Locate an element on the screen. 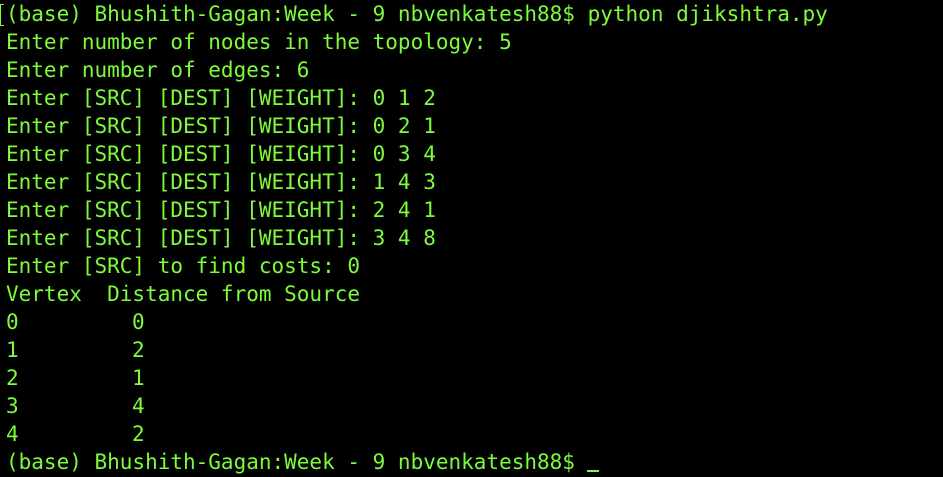 The image size is (943, 477). edge-input-line: Enter [SRC] [DEST] [WEIGHT]: 1 4 3 is located at coordinates (221, 182).